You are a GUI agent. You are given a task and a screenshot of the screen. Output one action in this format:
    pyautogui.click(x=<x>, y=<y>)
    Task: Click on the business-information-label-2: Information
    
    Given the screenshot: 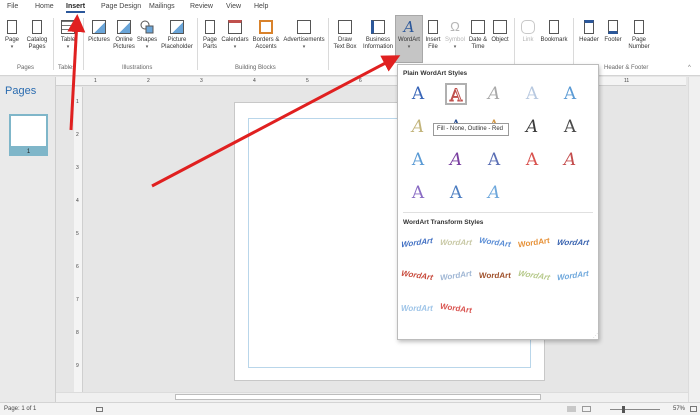 What is the action you would take?
    pyautogui.click(x=377, y=47)
    